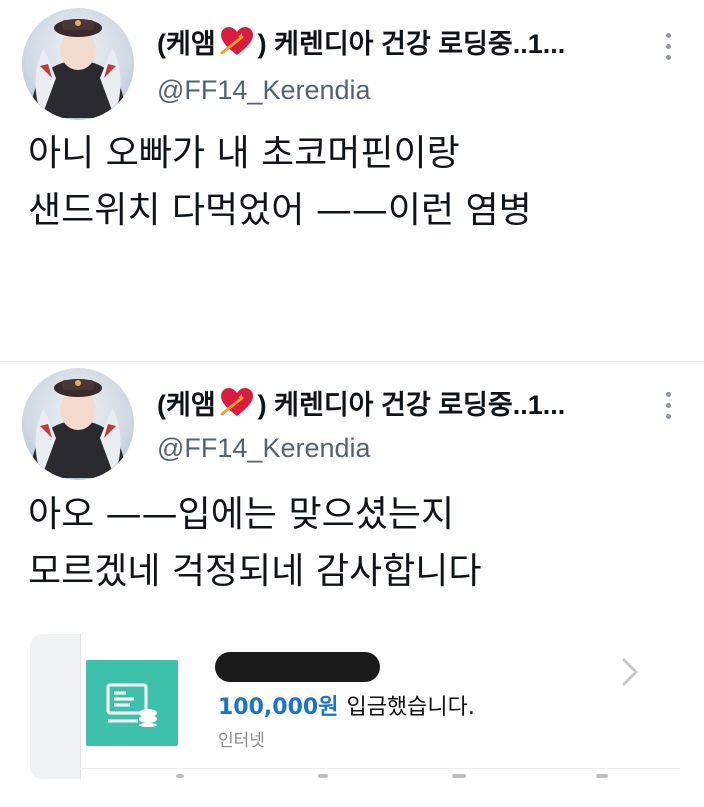  I want to click on display-name-prefix: (케앰, so click(186, 405).